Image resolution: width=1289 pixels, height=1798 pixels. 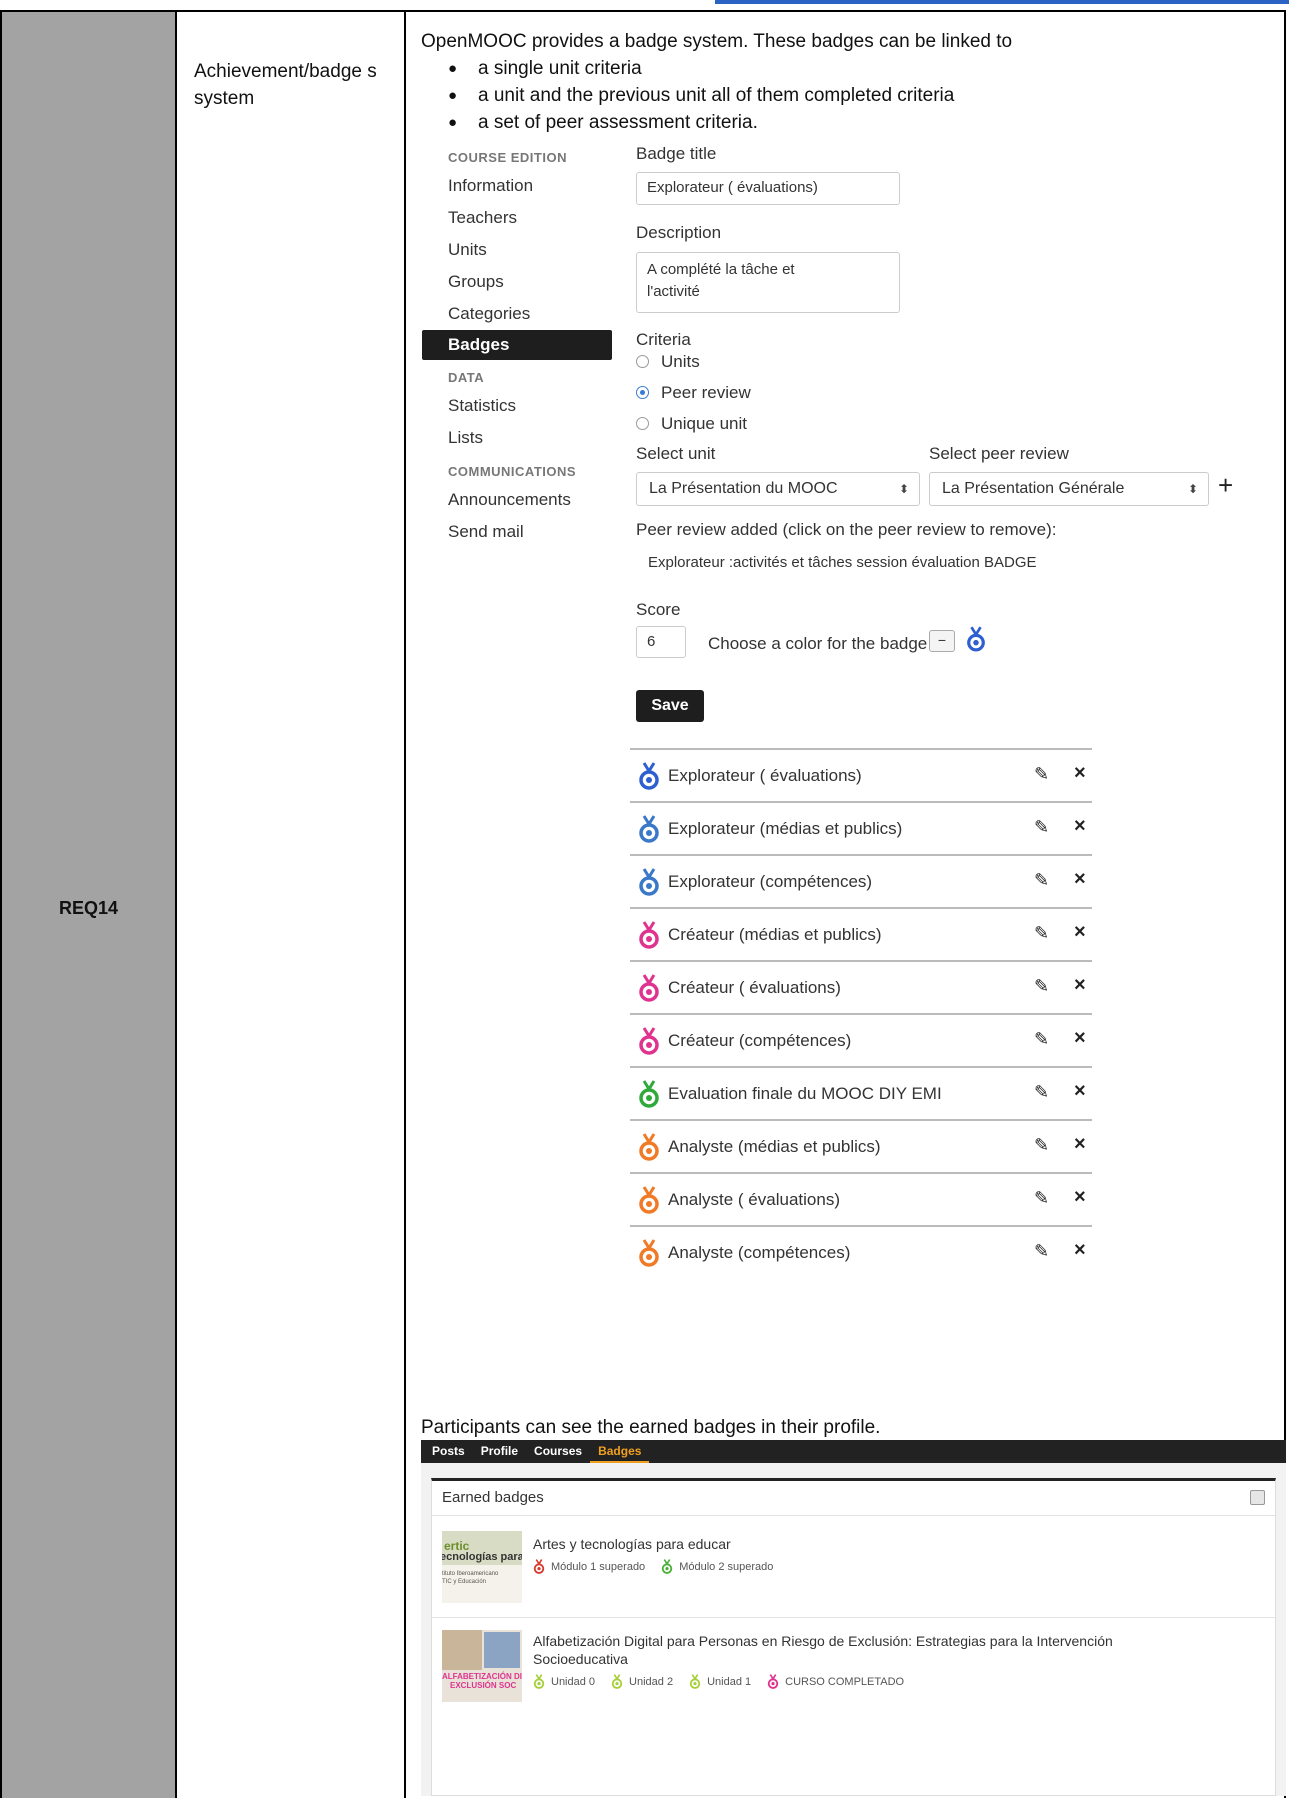 I want to click on select-peer-review-label: Select peer review, so click(x=999, y=453).